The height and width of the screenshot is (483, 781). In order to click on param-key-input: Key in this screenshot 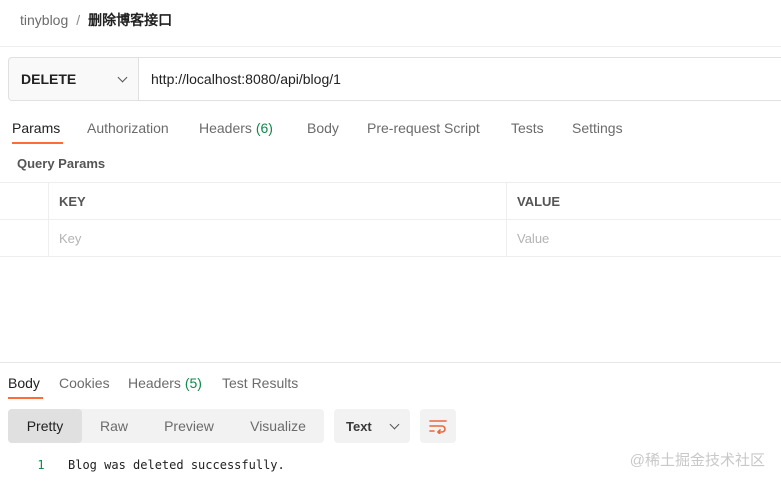, I will do `click(278, 238)`.